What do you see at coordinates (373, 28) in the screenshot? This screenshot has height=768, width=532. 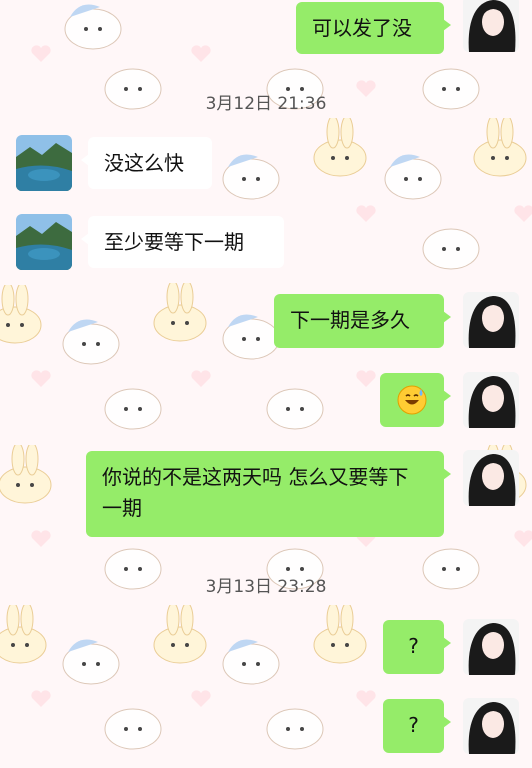 I see `chat-bubble-sent: 可以发了没` at bounding box center [373, 28].